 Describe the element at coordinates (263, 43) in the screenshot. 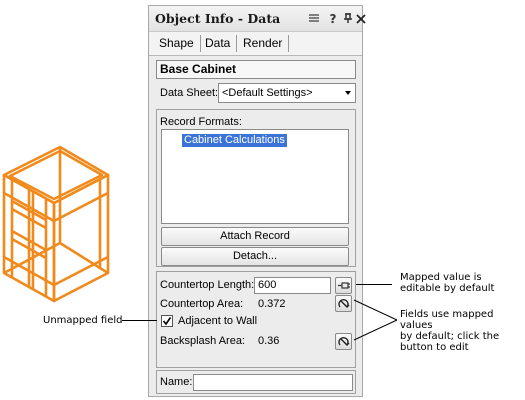

I see `tab-render: Render` at that location.